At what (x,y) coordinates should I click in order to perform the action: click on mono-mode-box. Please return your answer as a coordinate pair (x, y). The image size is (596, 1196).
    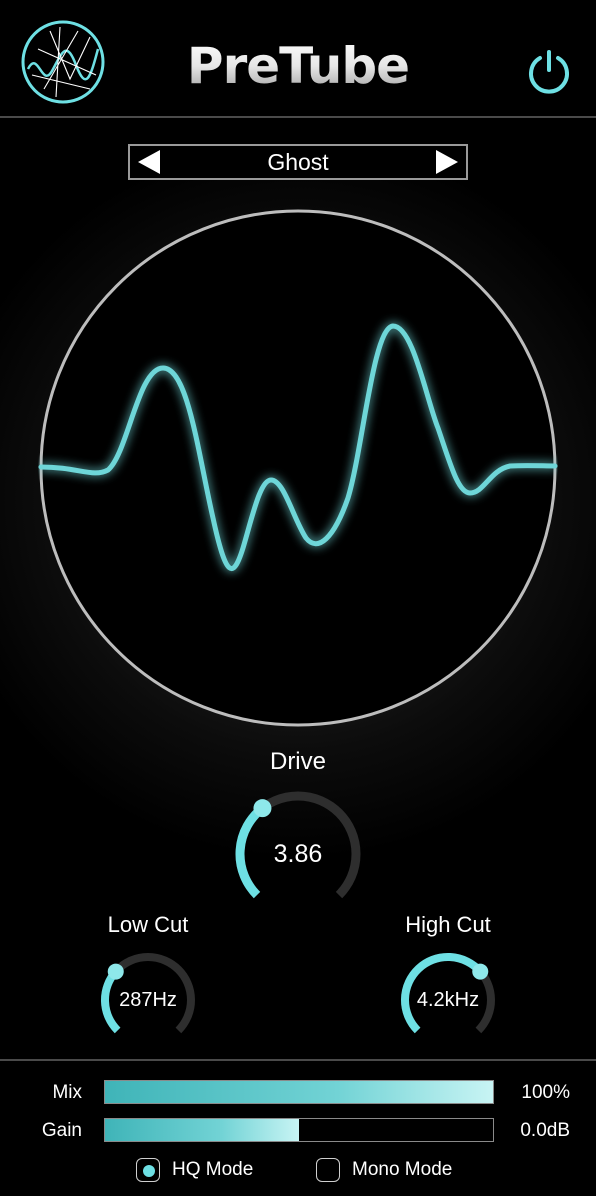
    Looking at the image, I should click on (328, 1170).